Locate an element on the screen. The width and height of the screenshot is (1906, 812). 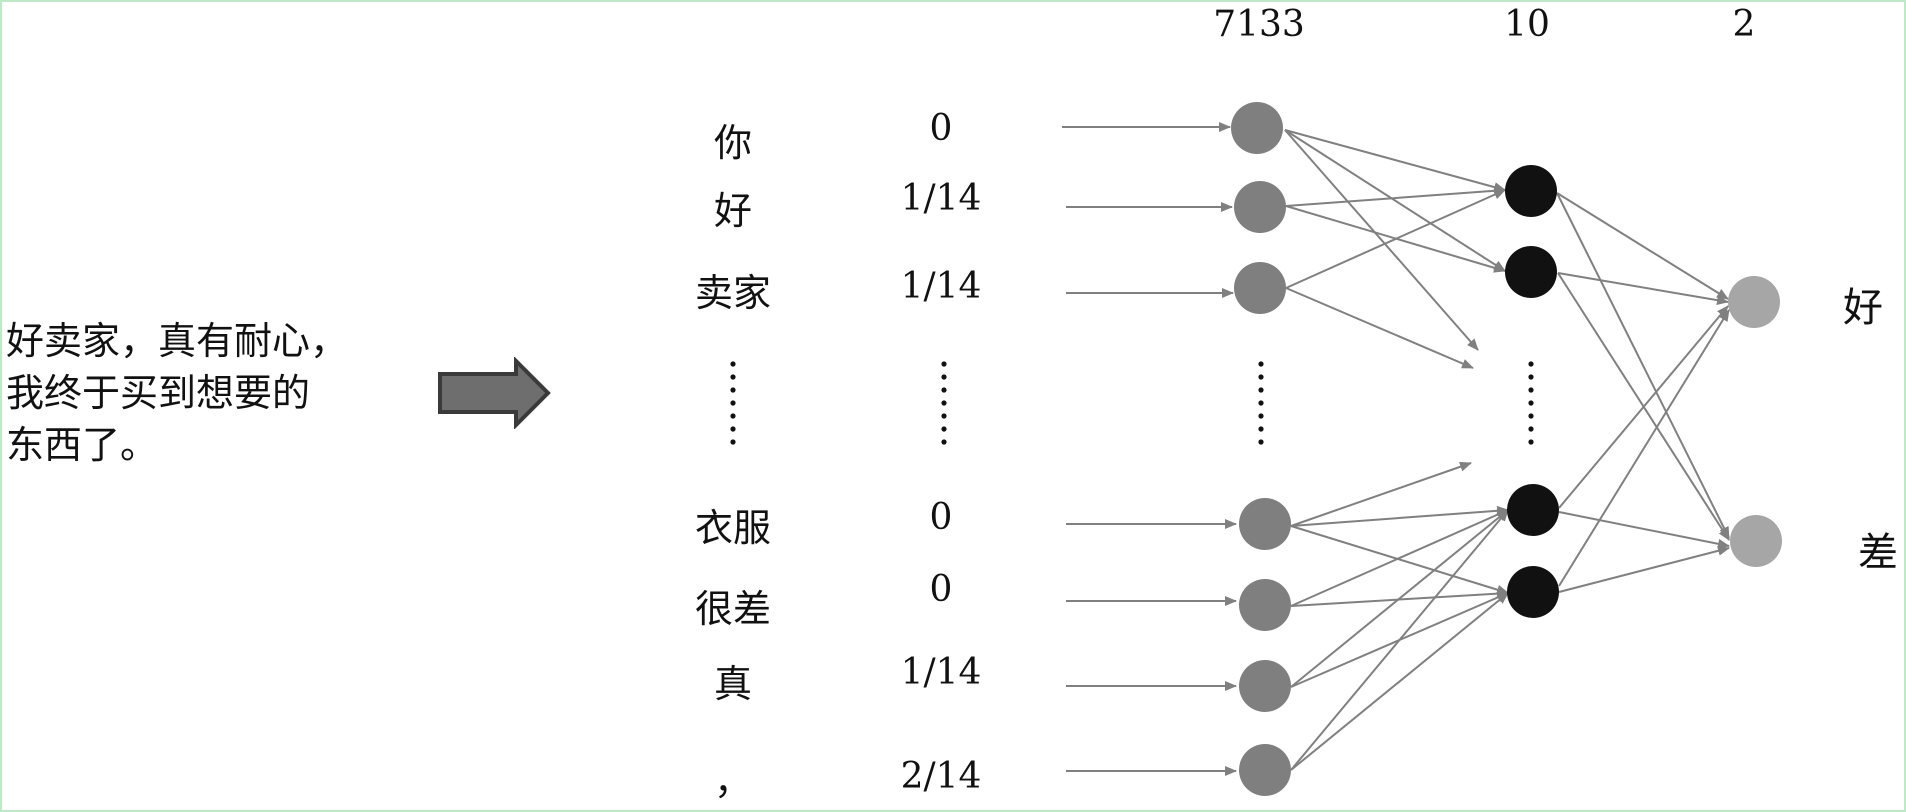
hidden-layer-ellipsis is located at coordinates (1531, 403).